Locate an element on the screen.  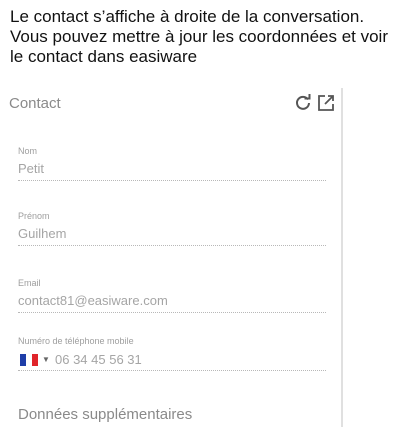
phone-value: 06 34 45 56 31 is located at coordinates (98, 360).